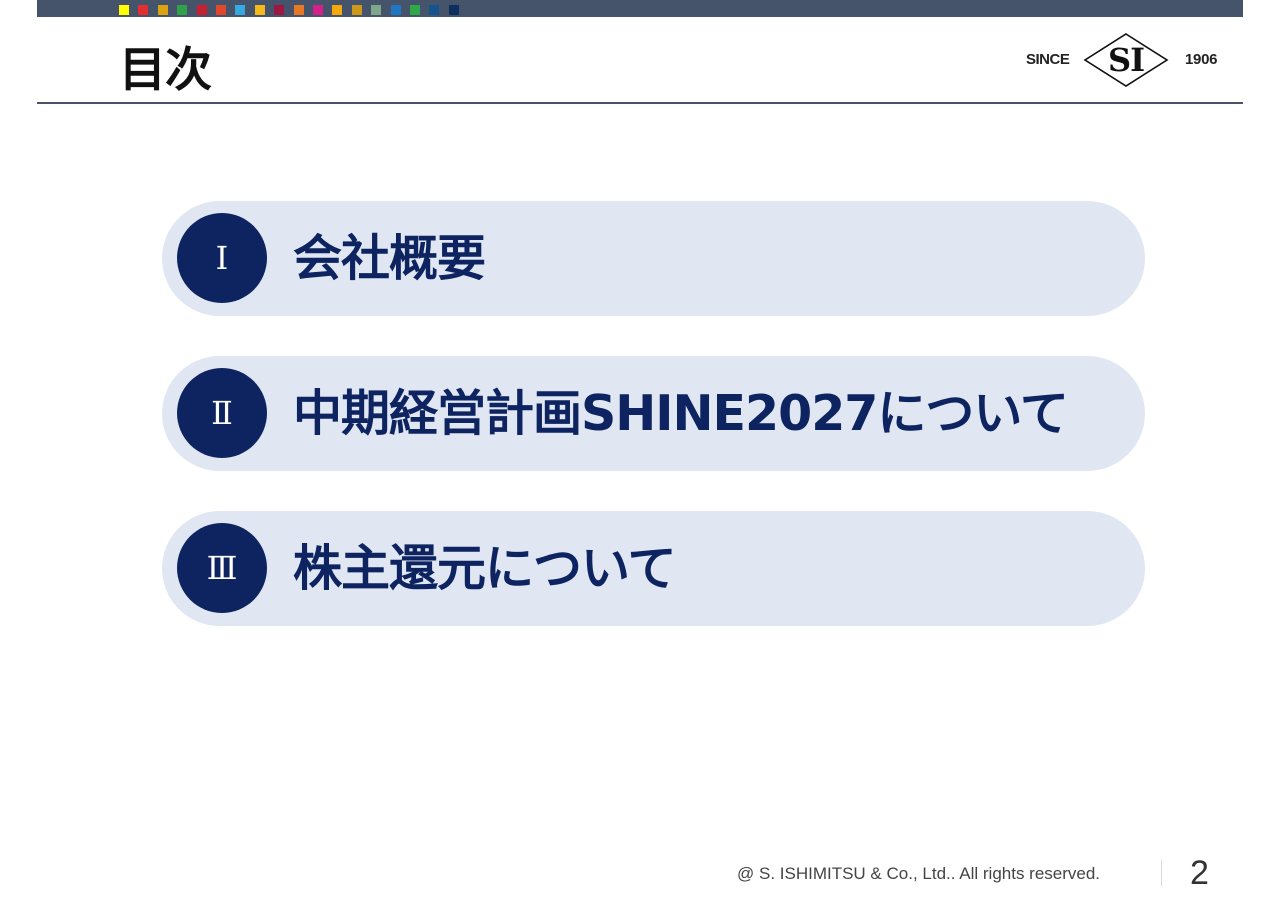 Image resolution: width=1280 pixels, height=904 pixels. I want to click on toc-item-label: 中期経営計画SHINE2027について, so click(681, 413).